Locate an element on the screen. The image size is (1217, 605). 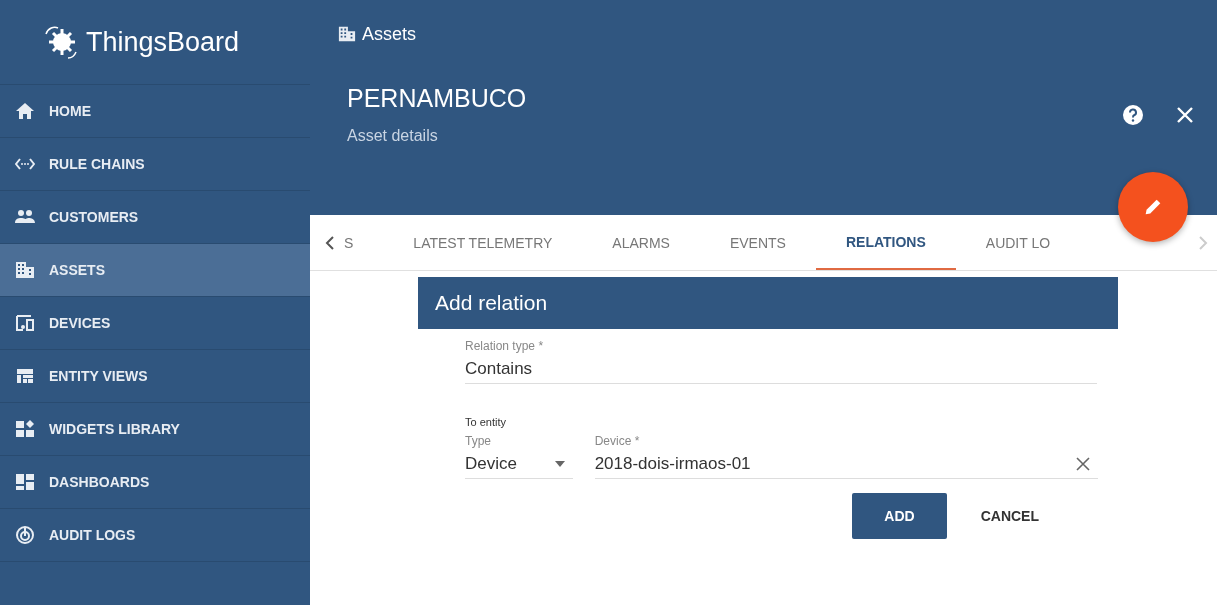
breadcrumb-title: Assets is located at coordinates (389, 34).